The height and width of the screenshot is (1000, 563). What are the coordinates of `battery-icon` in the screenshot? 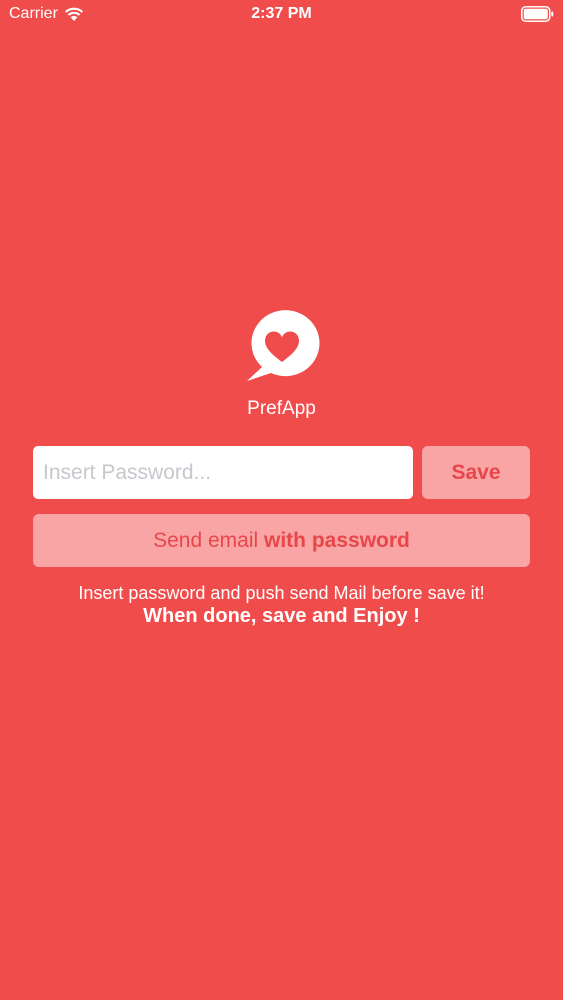 It's located at (537, 14).